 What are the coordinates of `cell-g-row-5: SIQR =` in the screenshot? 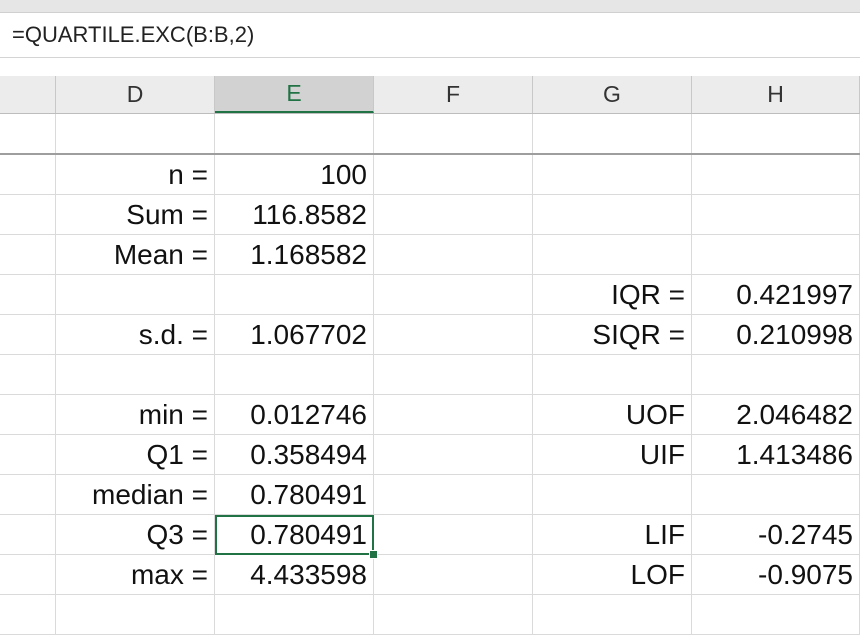 It's located at (612, 335).